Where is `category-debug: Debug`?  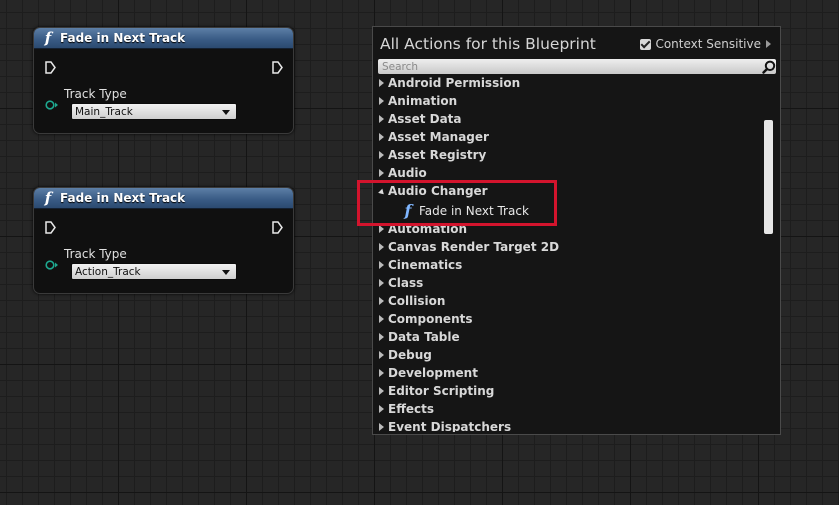 category-debug: Debug is located at coordinates (405, 355).